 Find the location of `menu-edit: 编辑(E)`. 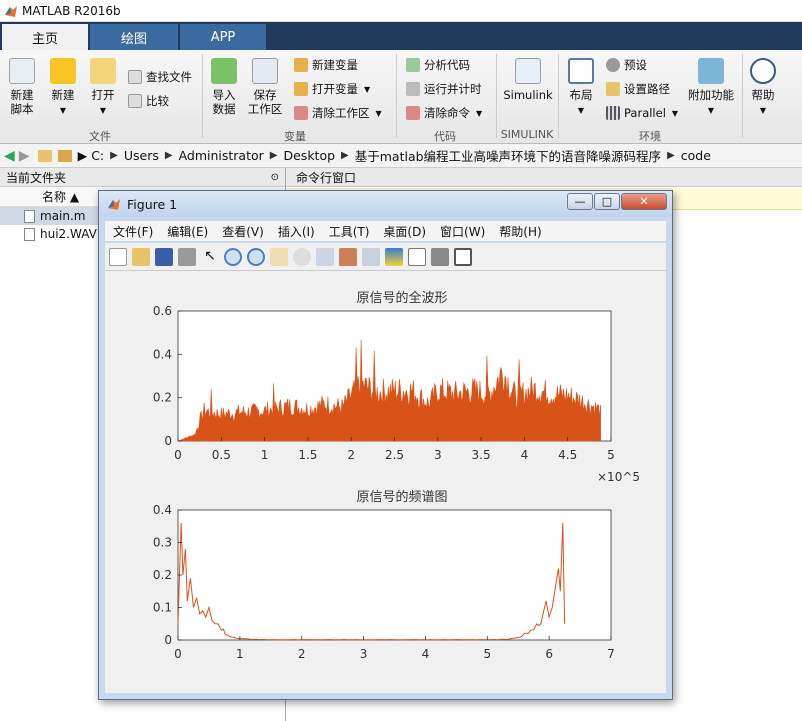

menu-edit: 编辑(E) is located at coordinates (187, 231).